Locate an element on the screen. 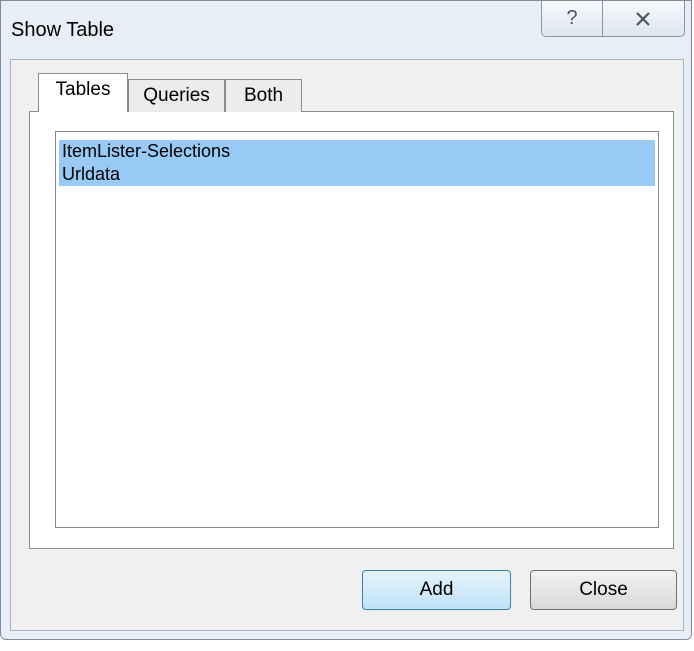 The width and height of the screenshot is (694, 651). tab-queries: Queries is located at coordinates (176, 95).